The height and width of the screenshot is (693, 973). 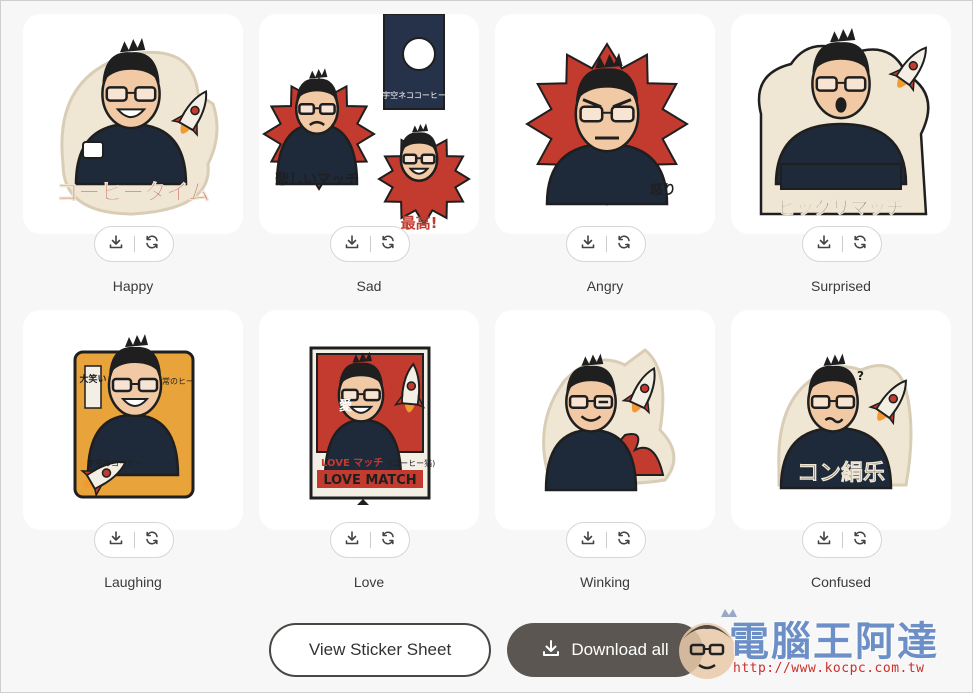 I want to click on sticker-cell-angry: 怒り Angry, so click(x=605, y=162).